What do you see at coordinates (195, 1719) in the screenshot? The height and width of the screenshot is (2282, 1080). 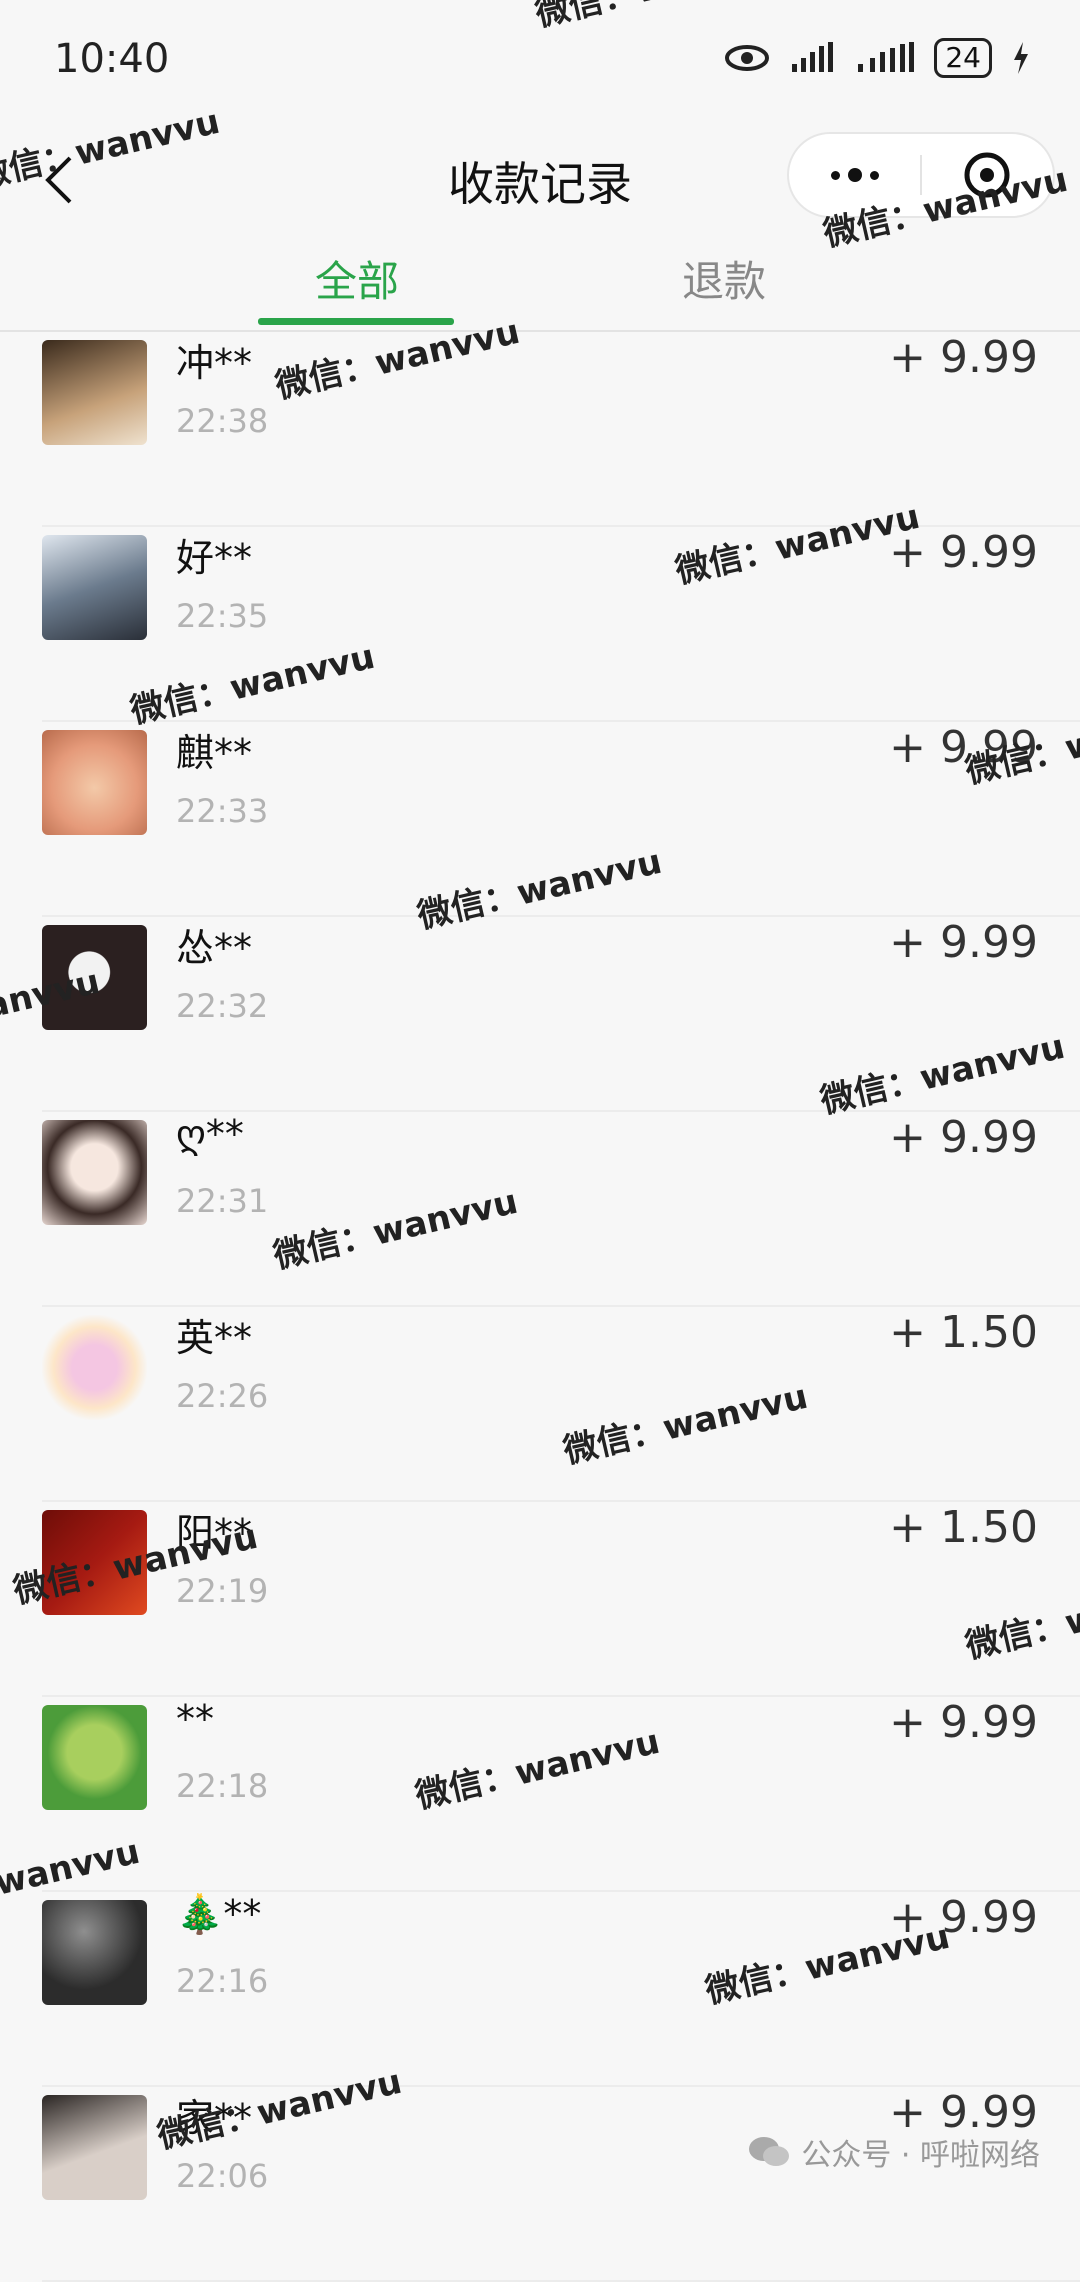 I see `payer-name: **` at bounding box center [195, 1719].